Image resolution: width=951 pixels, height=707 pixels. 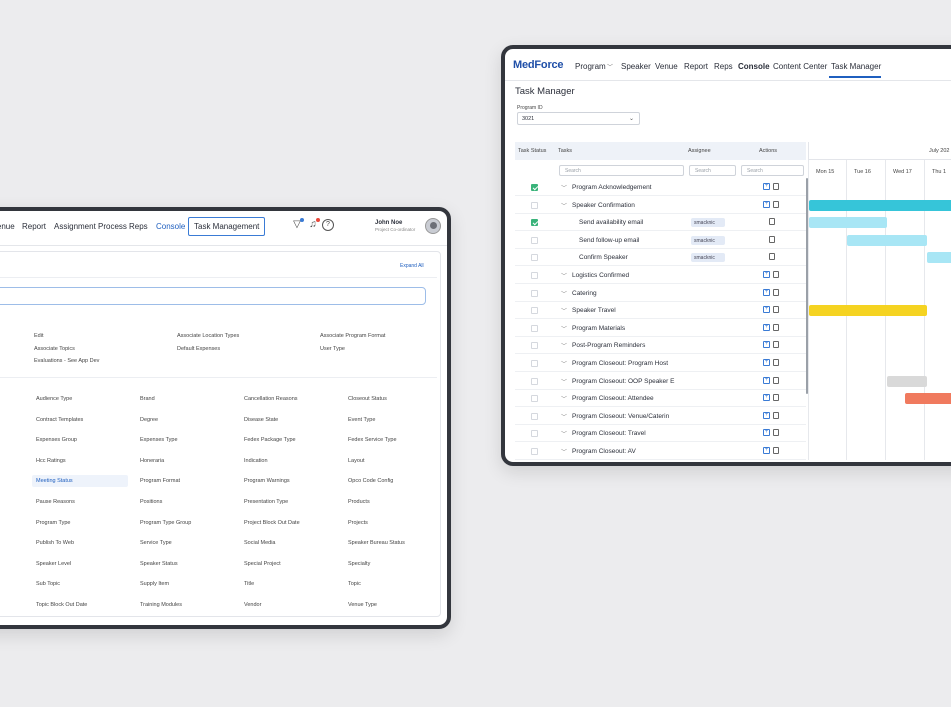 I want to click on console-search-input, so click(x=213, y=296).